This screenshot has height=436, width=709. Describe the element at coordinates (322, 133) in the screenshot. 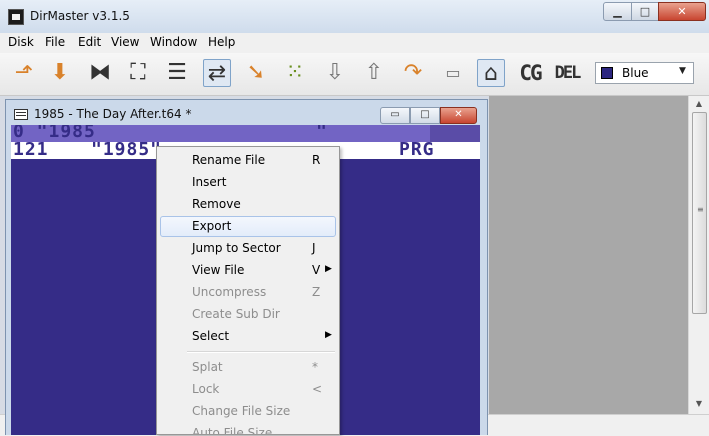

I see `disk-name-quote: "` at that location.